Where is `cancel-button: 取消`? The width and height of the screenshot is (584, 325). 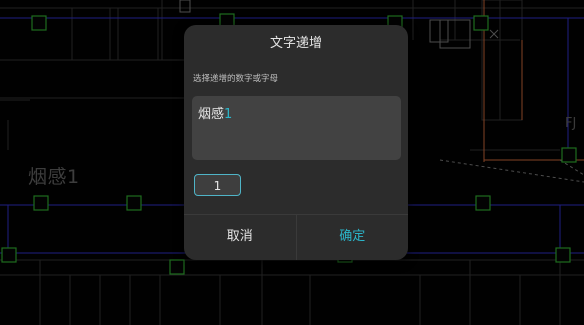 cancel-button: 取消 is located at coordinates (240, 237).